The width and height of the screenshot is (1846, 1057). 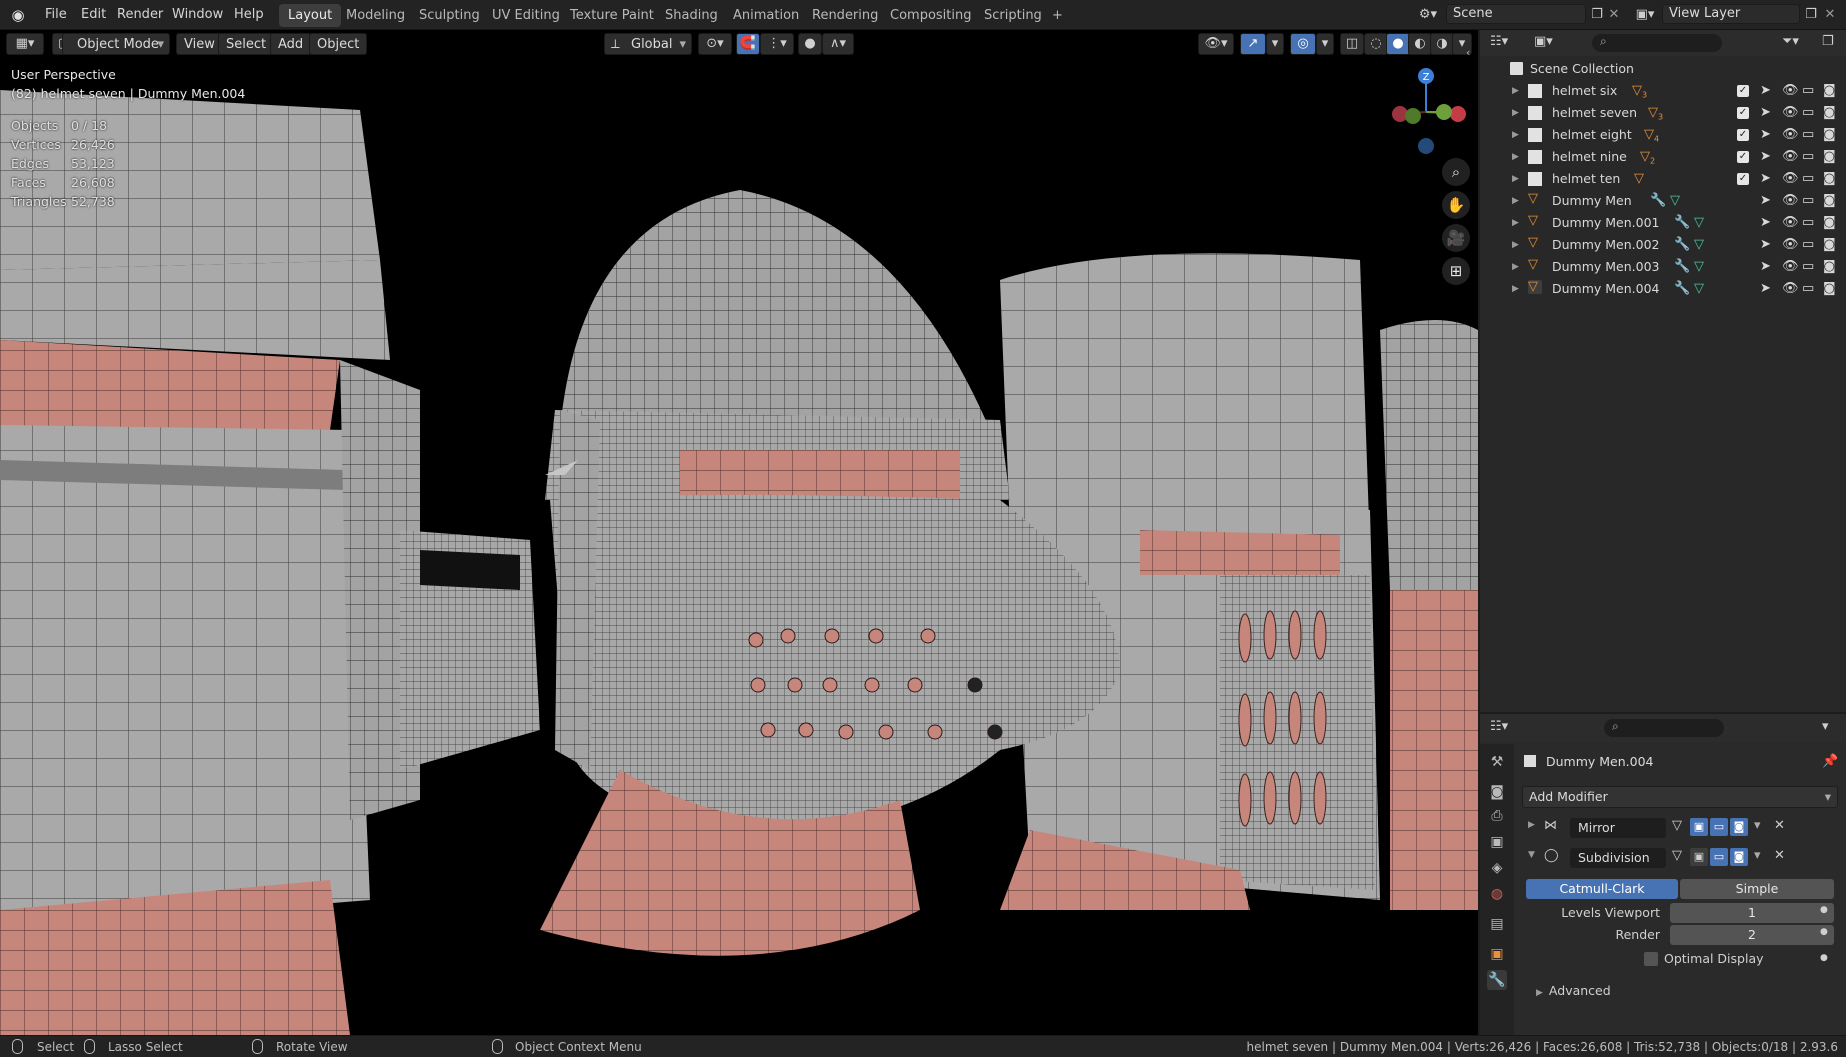 What do you see at coordinates (777, 44) in the screenshot?
I see `snap-target-icon: ⋮▾` at bounding box center [777, 44].